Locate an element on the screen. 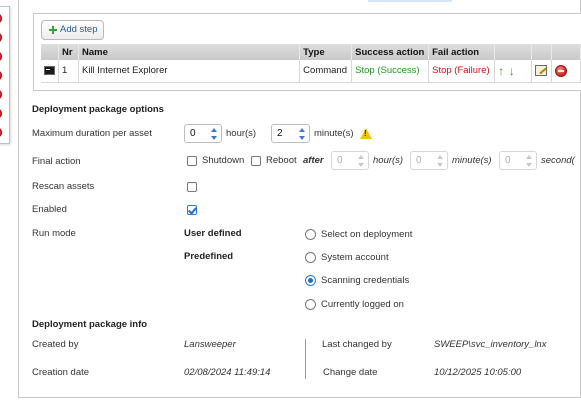  after-minutes-spinner is located at coordinates (440, 161).